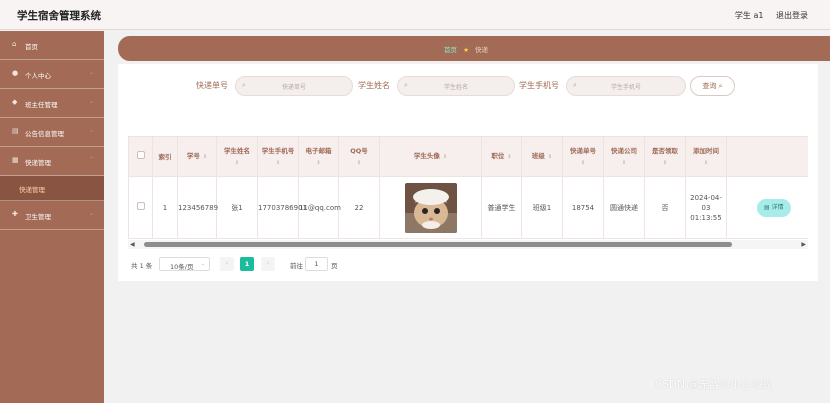 The height and width of the screenshot is (403, 830). What do you see at coordinates (197, 207) in the screenshot?
I see `cell-student-id: 123456789` at bounding box center [197, 207].